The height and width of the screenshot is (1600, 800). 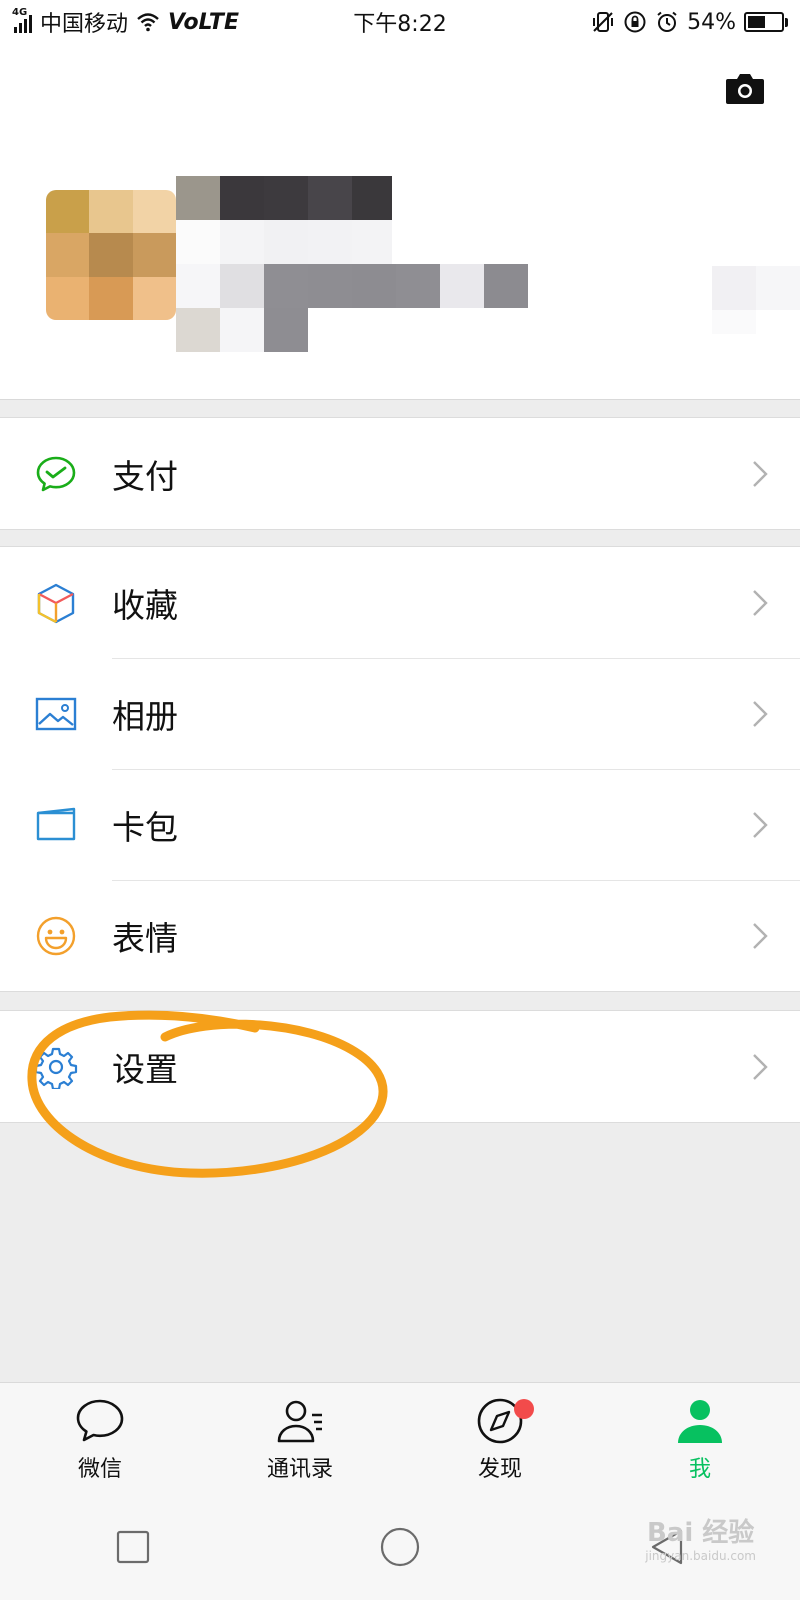 What do you see at coordinates (56, 603) in the screenshot?
I see `favorites-cube-icon` at bounding box center [56, 603].